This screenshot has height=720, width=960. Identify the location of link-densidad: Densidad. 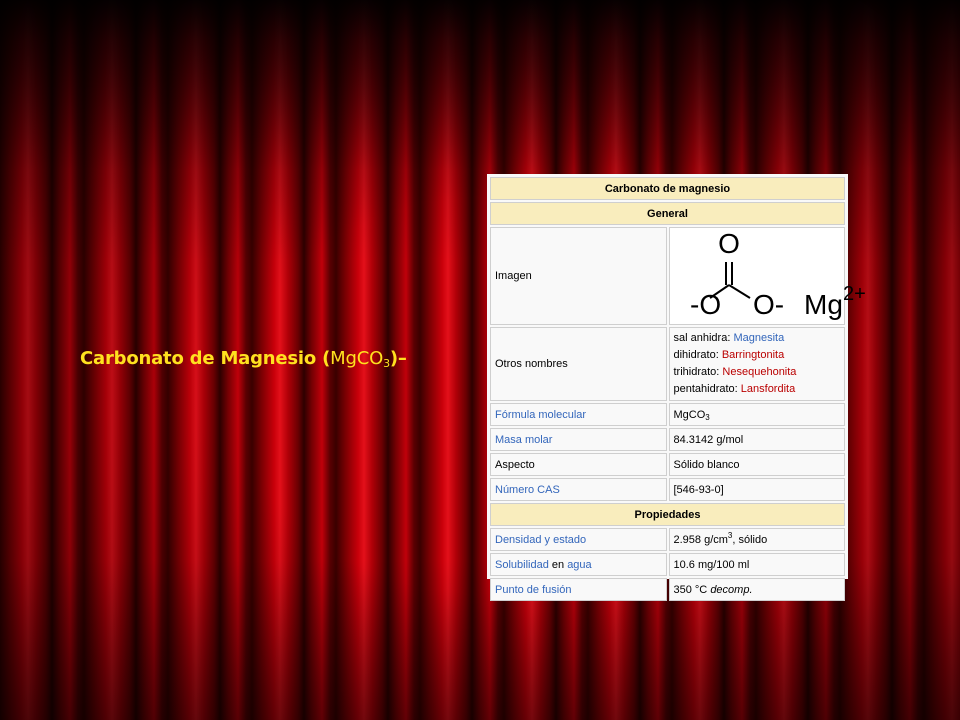
(518, 540).